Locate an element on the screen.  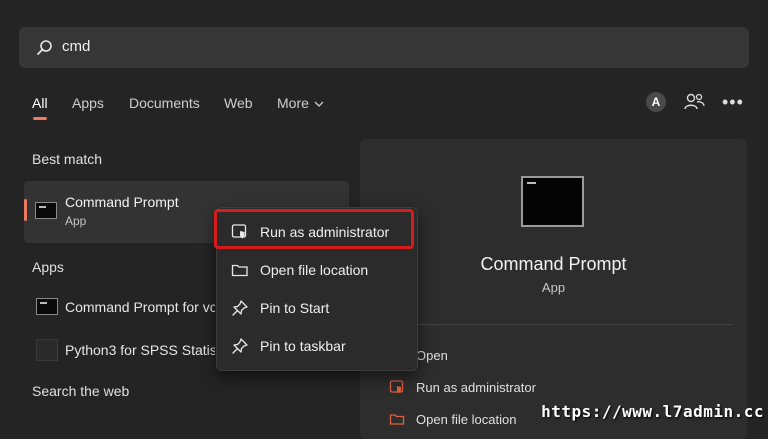
people-icon is located at coordinates (694, 102).